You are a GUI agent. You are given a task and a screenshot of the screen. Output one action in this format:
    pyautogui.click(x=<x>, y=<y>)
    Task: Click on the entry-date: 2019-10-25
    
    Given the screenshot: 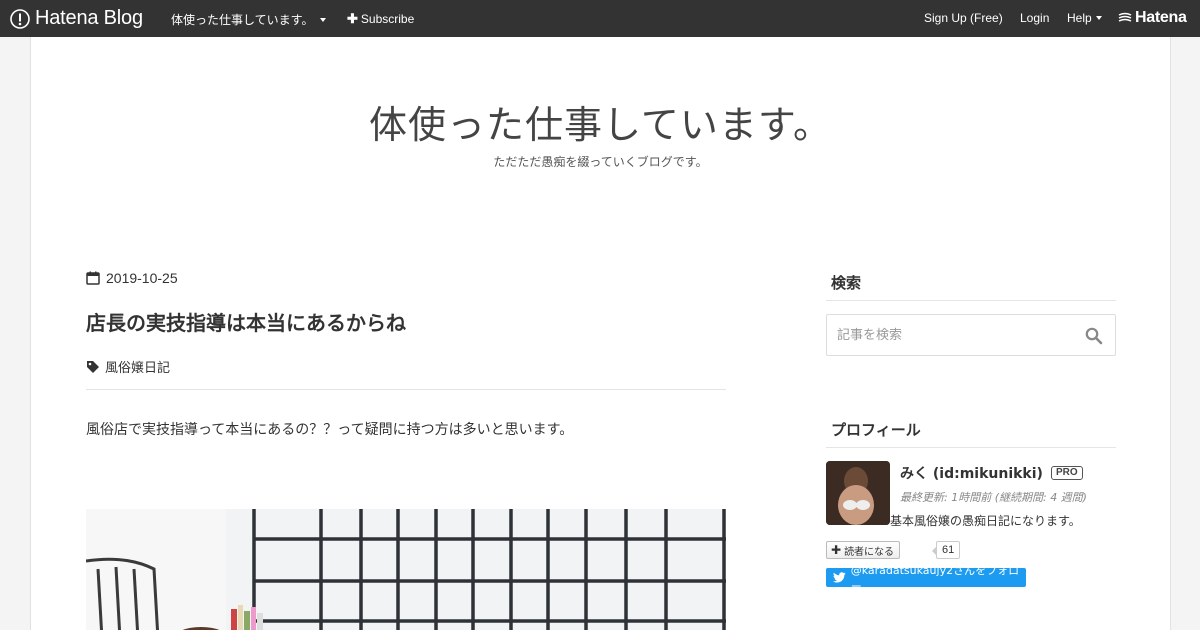 What is the action you would take?
    pyautogui.click(x=132, y=278)
    